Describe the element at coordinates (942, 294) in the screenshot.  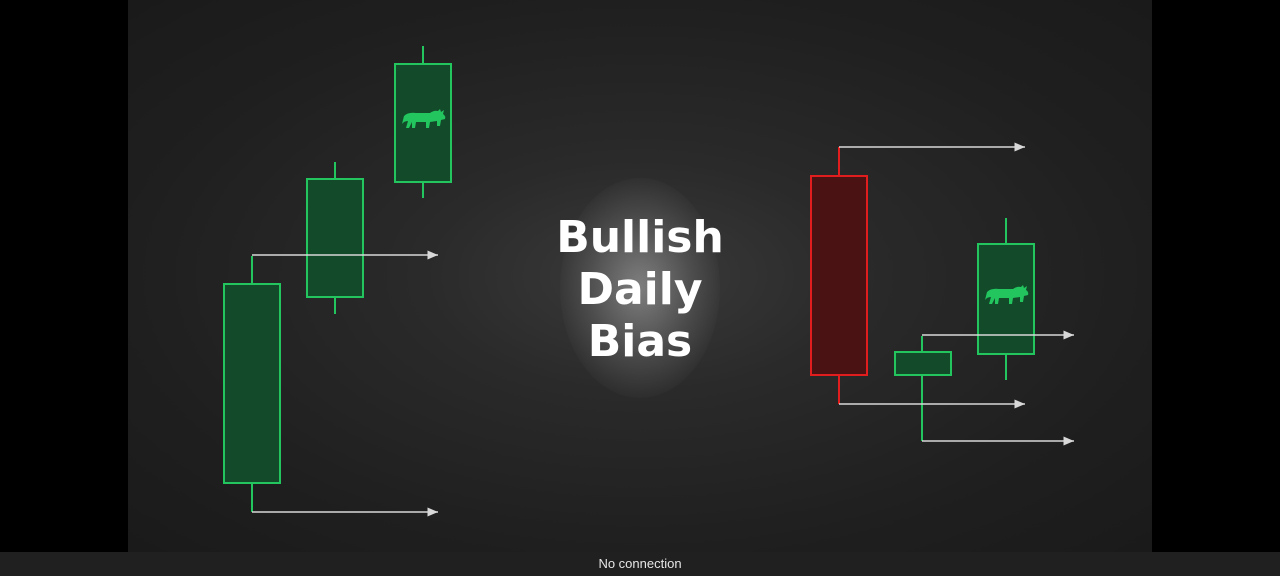
I see `right-candles` at that location.